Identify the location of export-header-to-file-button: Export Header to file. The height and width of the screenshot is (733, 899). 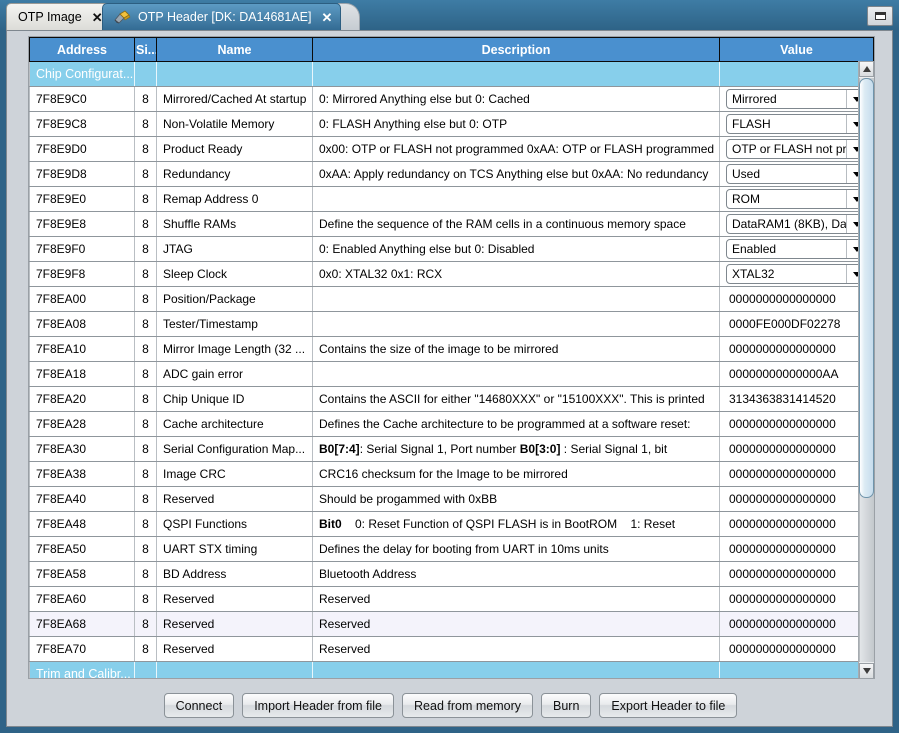
(668, 705).